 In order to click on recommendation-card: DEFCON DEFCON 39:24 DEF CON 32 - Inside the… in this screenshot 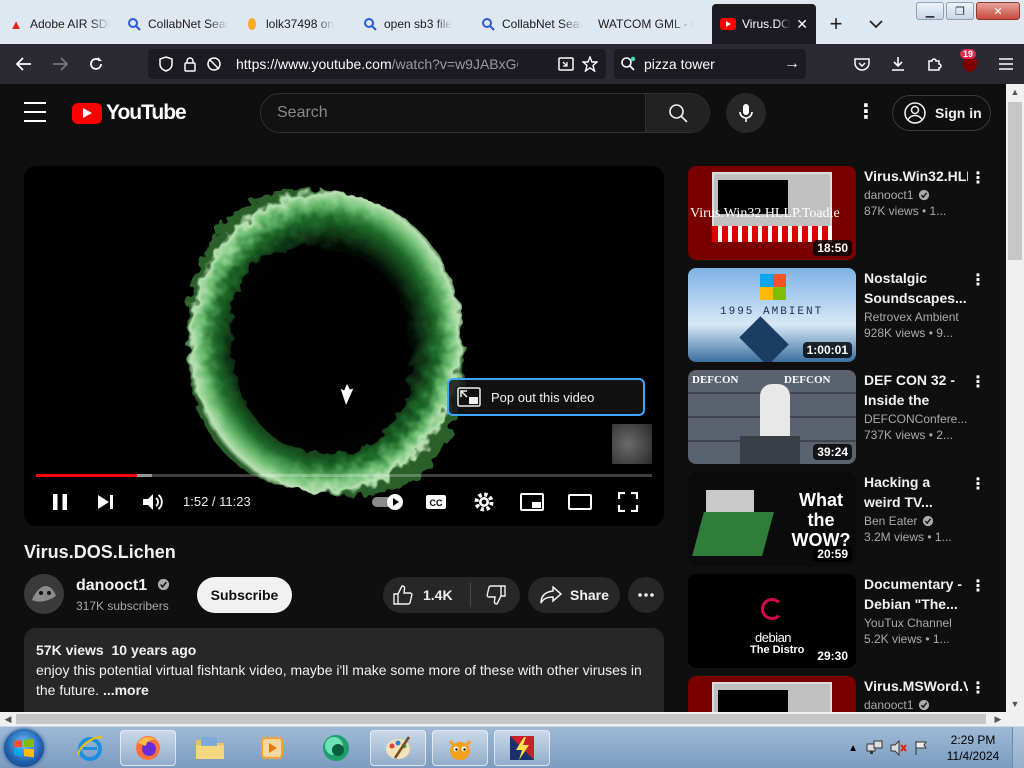, I will do `click(838, 421)`.